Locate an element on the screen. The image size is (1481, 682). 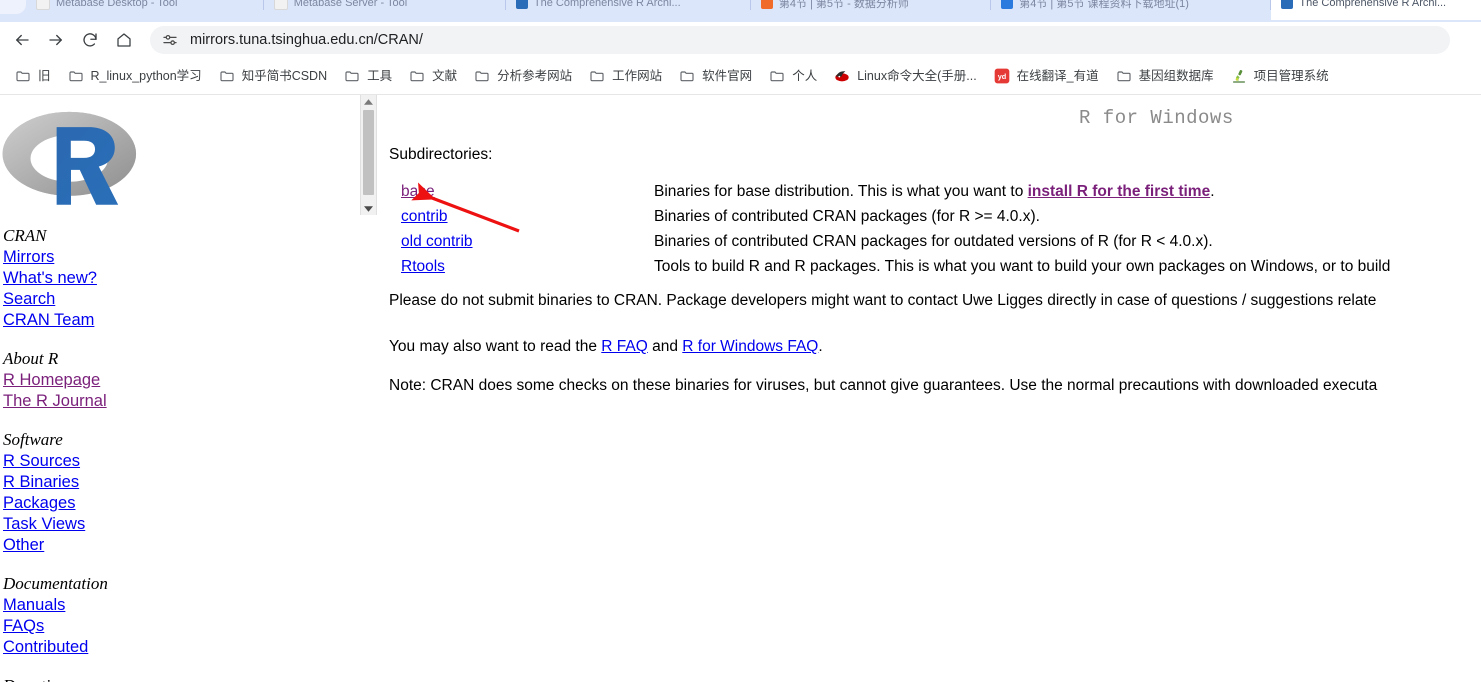
microscope-icon is located at coordinates (1239, 76).